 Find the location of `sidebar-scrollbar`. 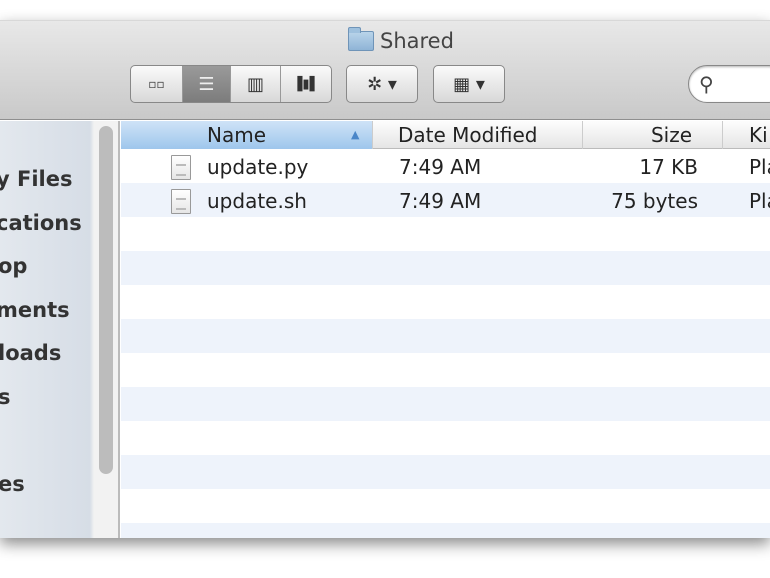

sidebar-scrollbar is located at coordinates (106, 300).